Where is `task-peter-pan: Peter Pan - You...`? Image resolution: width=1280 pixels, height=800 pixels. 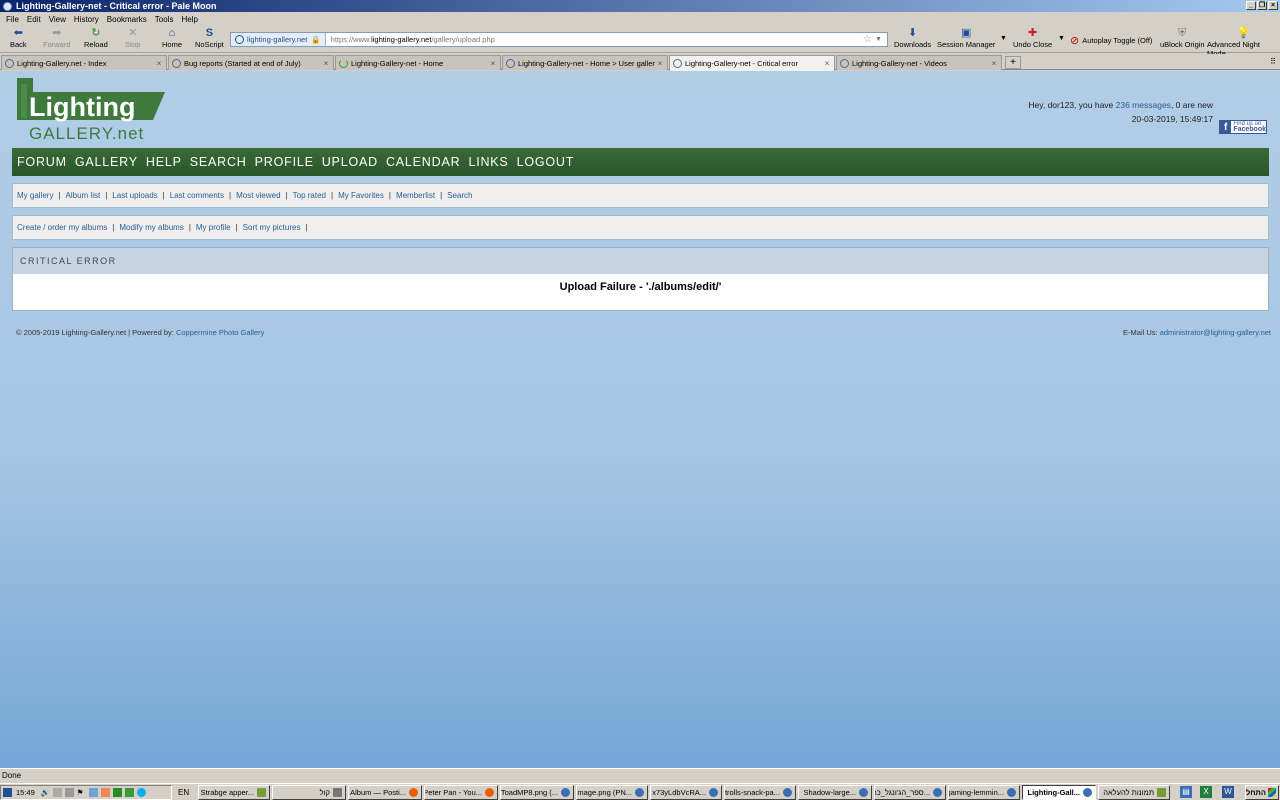 task-peter-pan: Peter Pan - You... is located at coordinates (461, 792).